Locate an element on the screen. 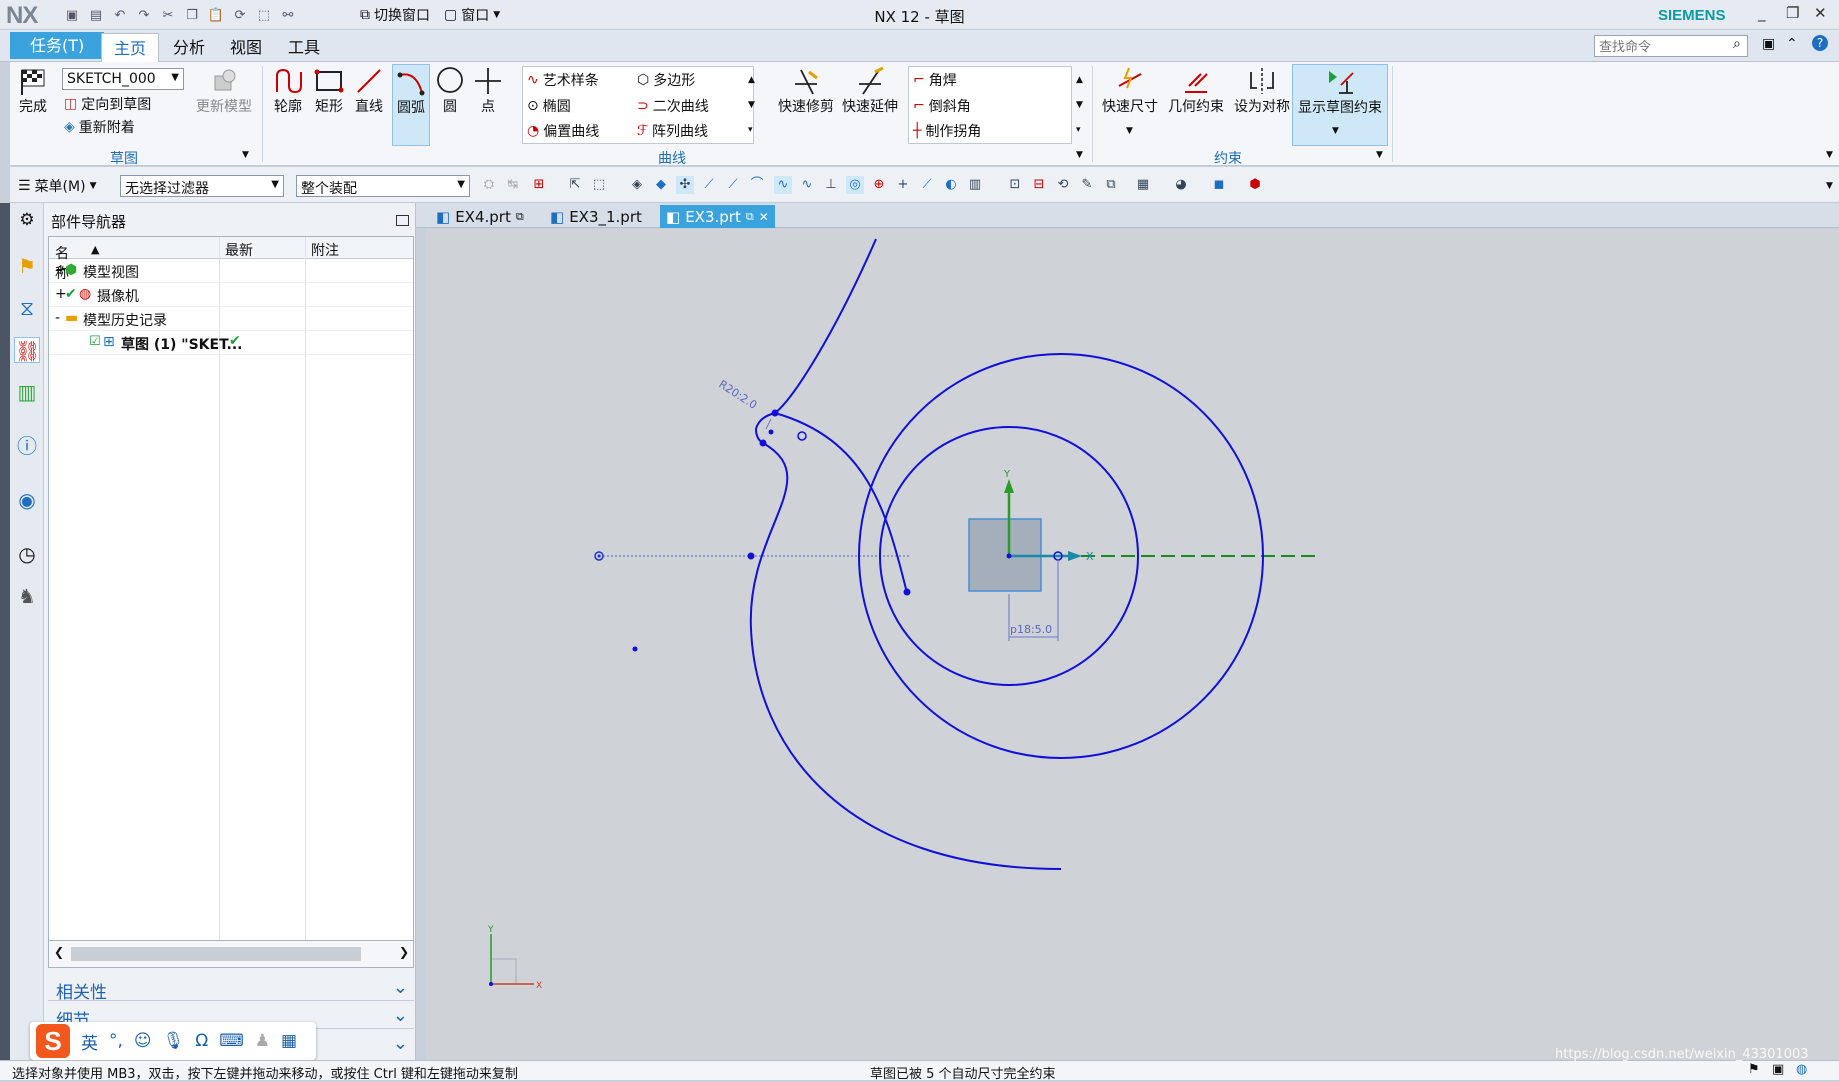  conic-button: ⊃ 二次曲线 is located at coordinates (673, 106).